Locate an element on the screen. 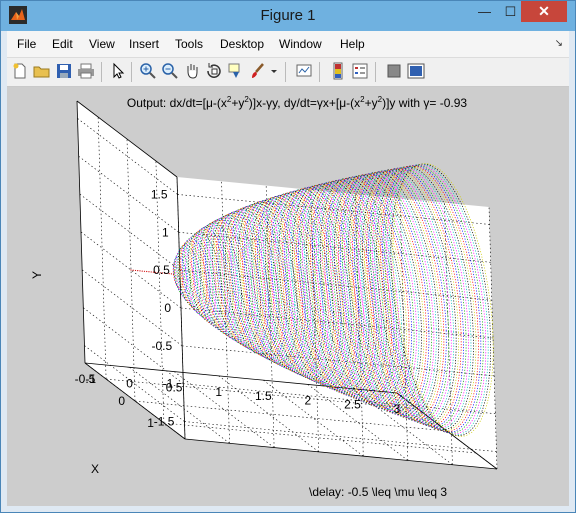  menu-desktop: Desktop is located at coordinates (242, 44).